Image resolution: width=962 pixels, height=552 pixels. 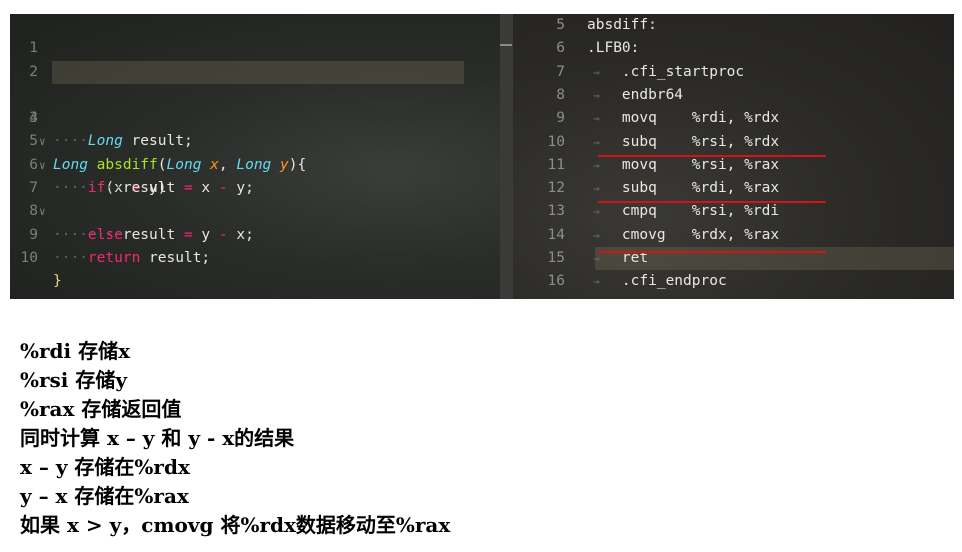 What do you see at coordinates (683, 141) in the screenshot?
I see `asm-code-text: subq %rsi, %rdx` at bounding box center [683, 141].